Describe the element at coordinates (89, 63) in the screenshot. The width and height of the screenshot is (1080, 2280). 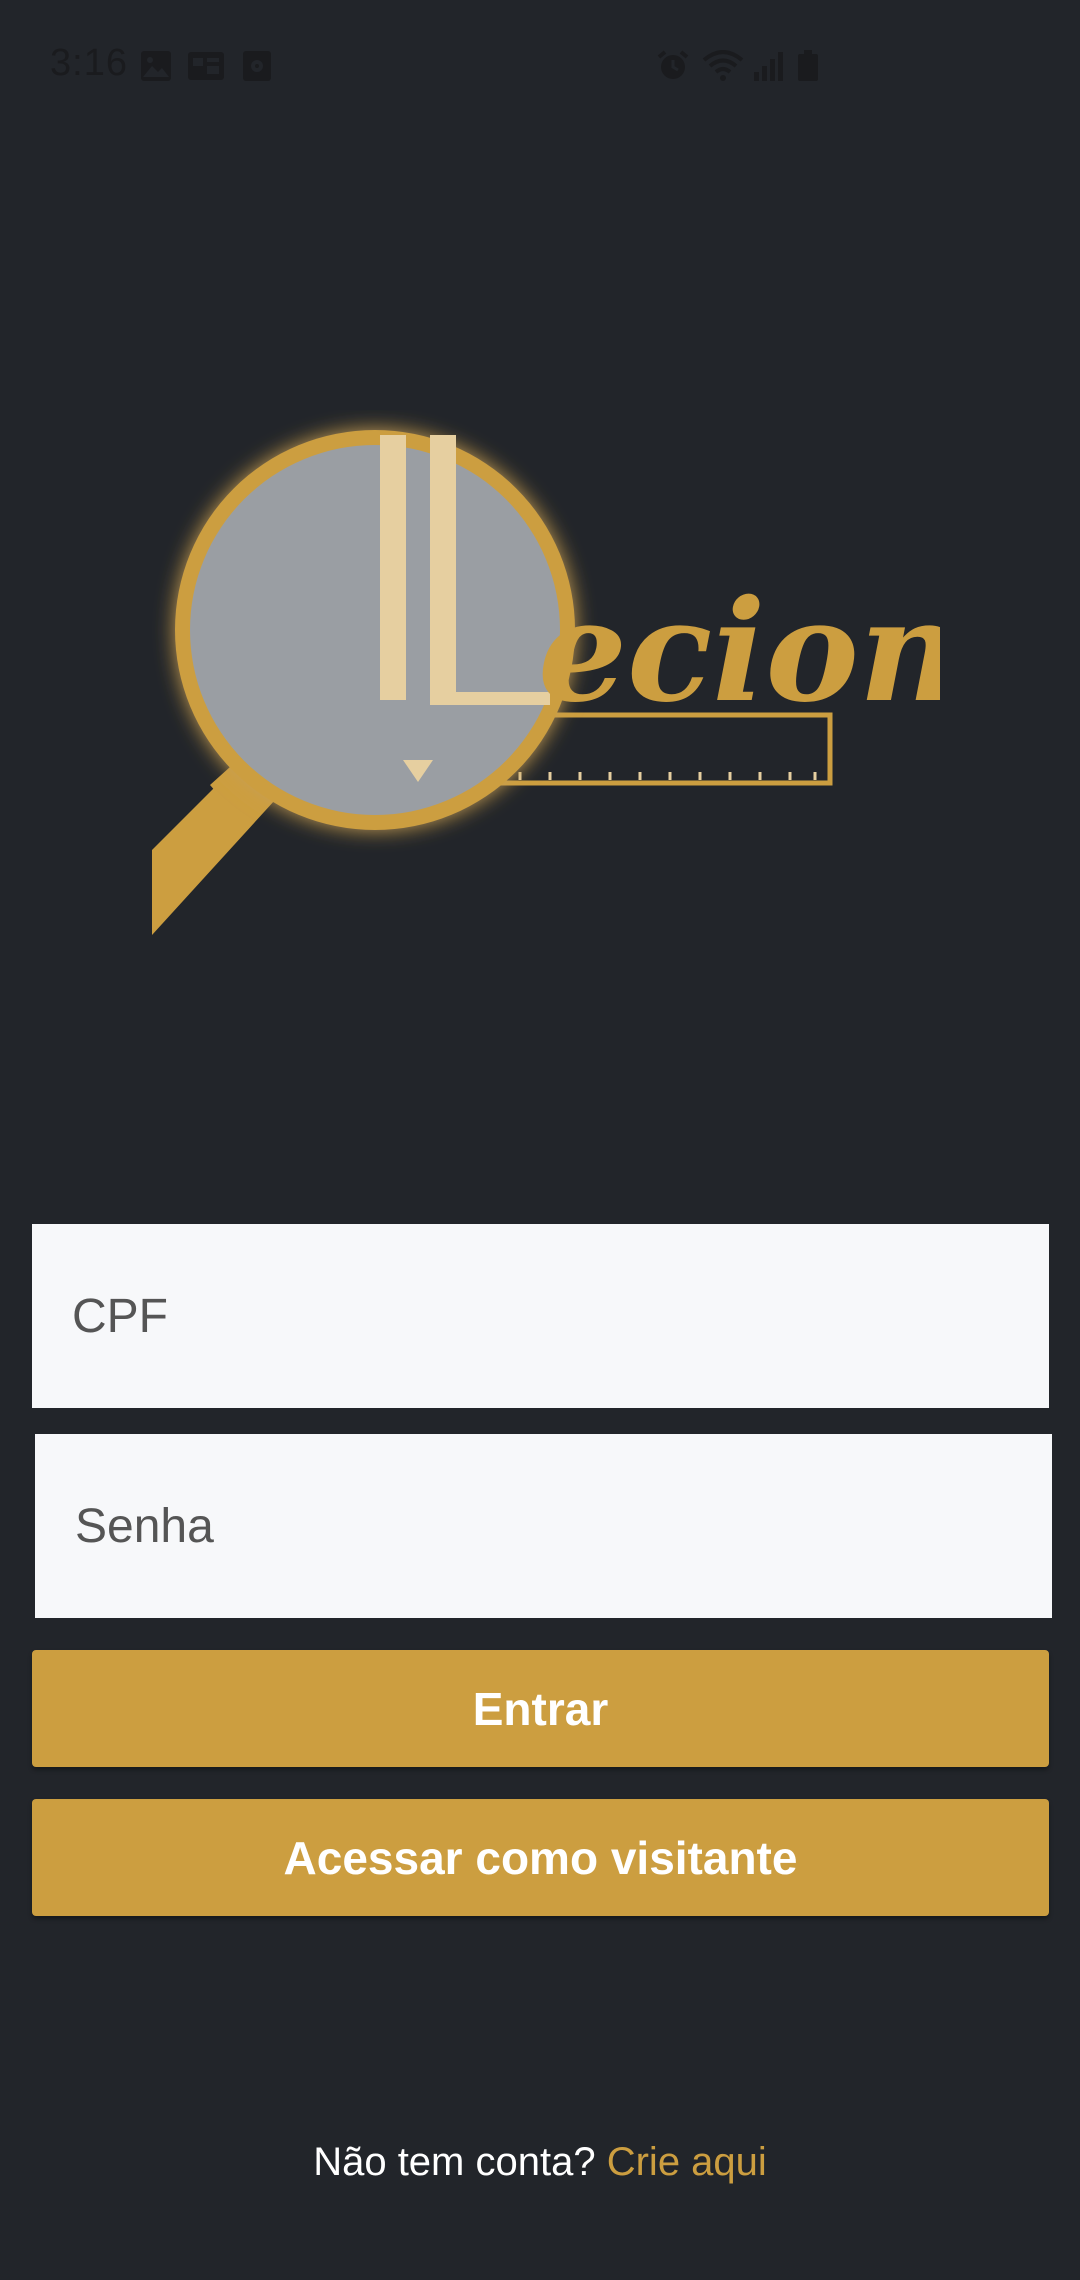
I see `status-time: 3:16` at that location.